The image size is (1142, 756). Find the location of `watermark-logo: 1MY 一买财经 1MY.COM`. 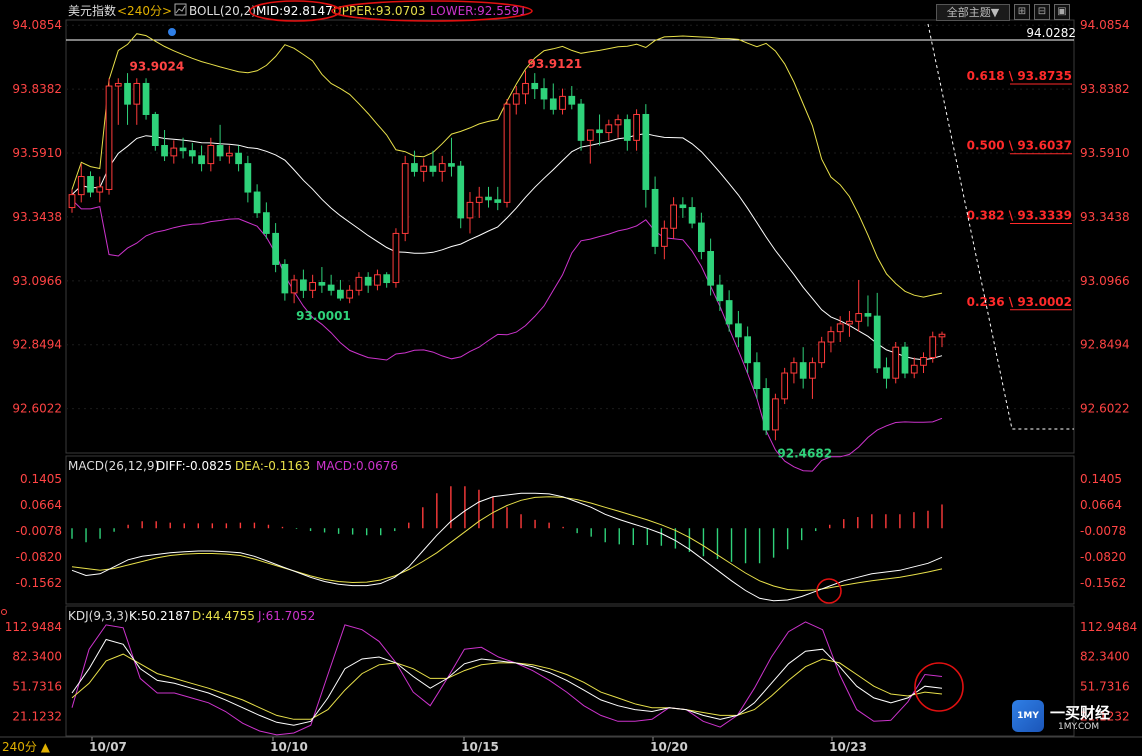

watermark-logo: 1MY 一买财经 1MY.COM is located at coordinates (1073, 720).